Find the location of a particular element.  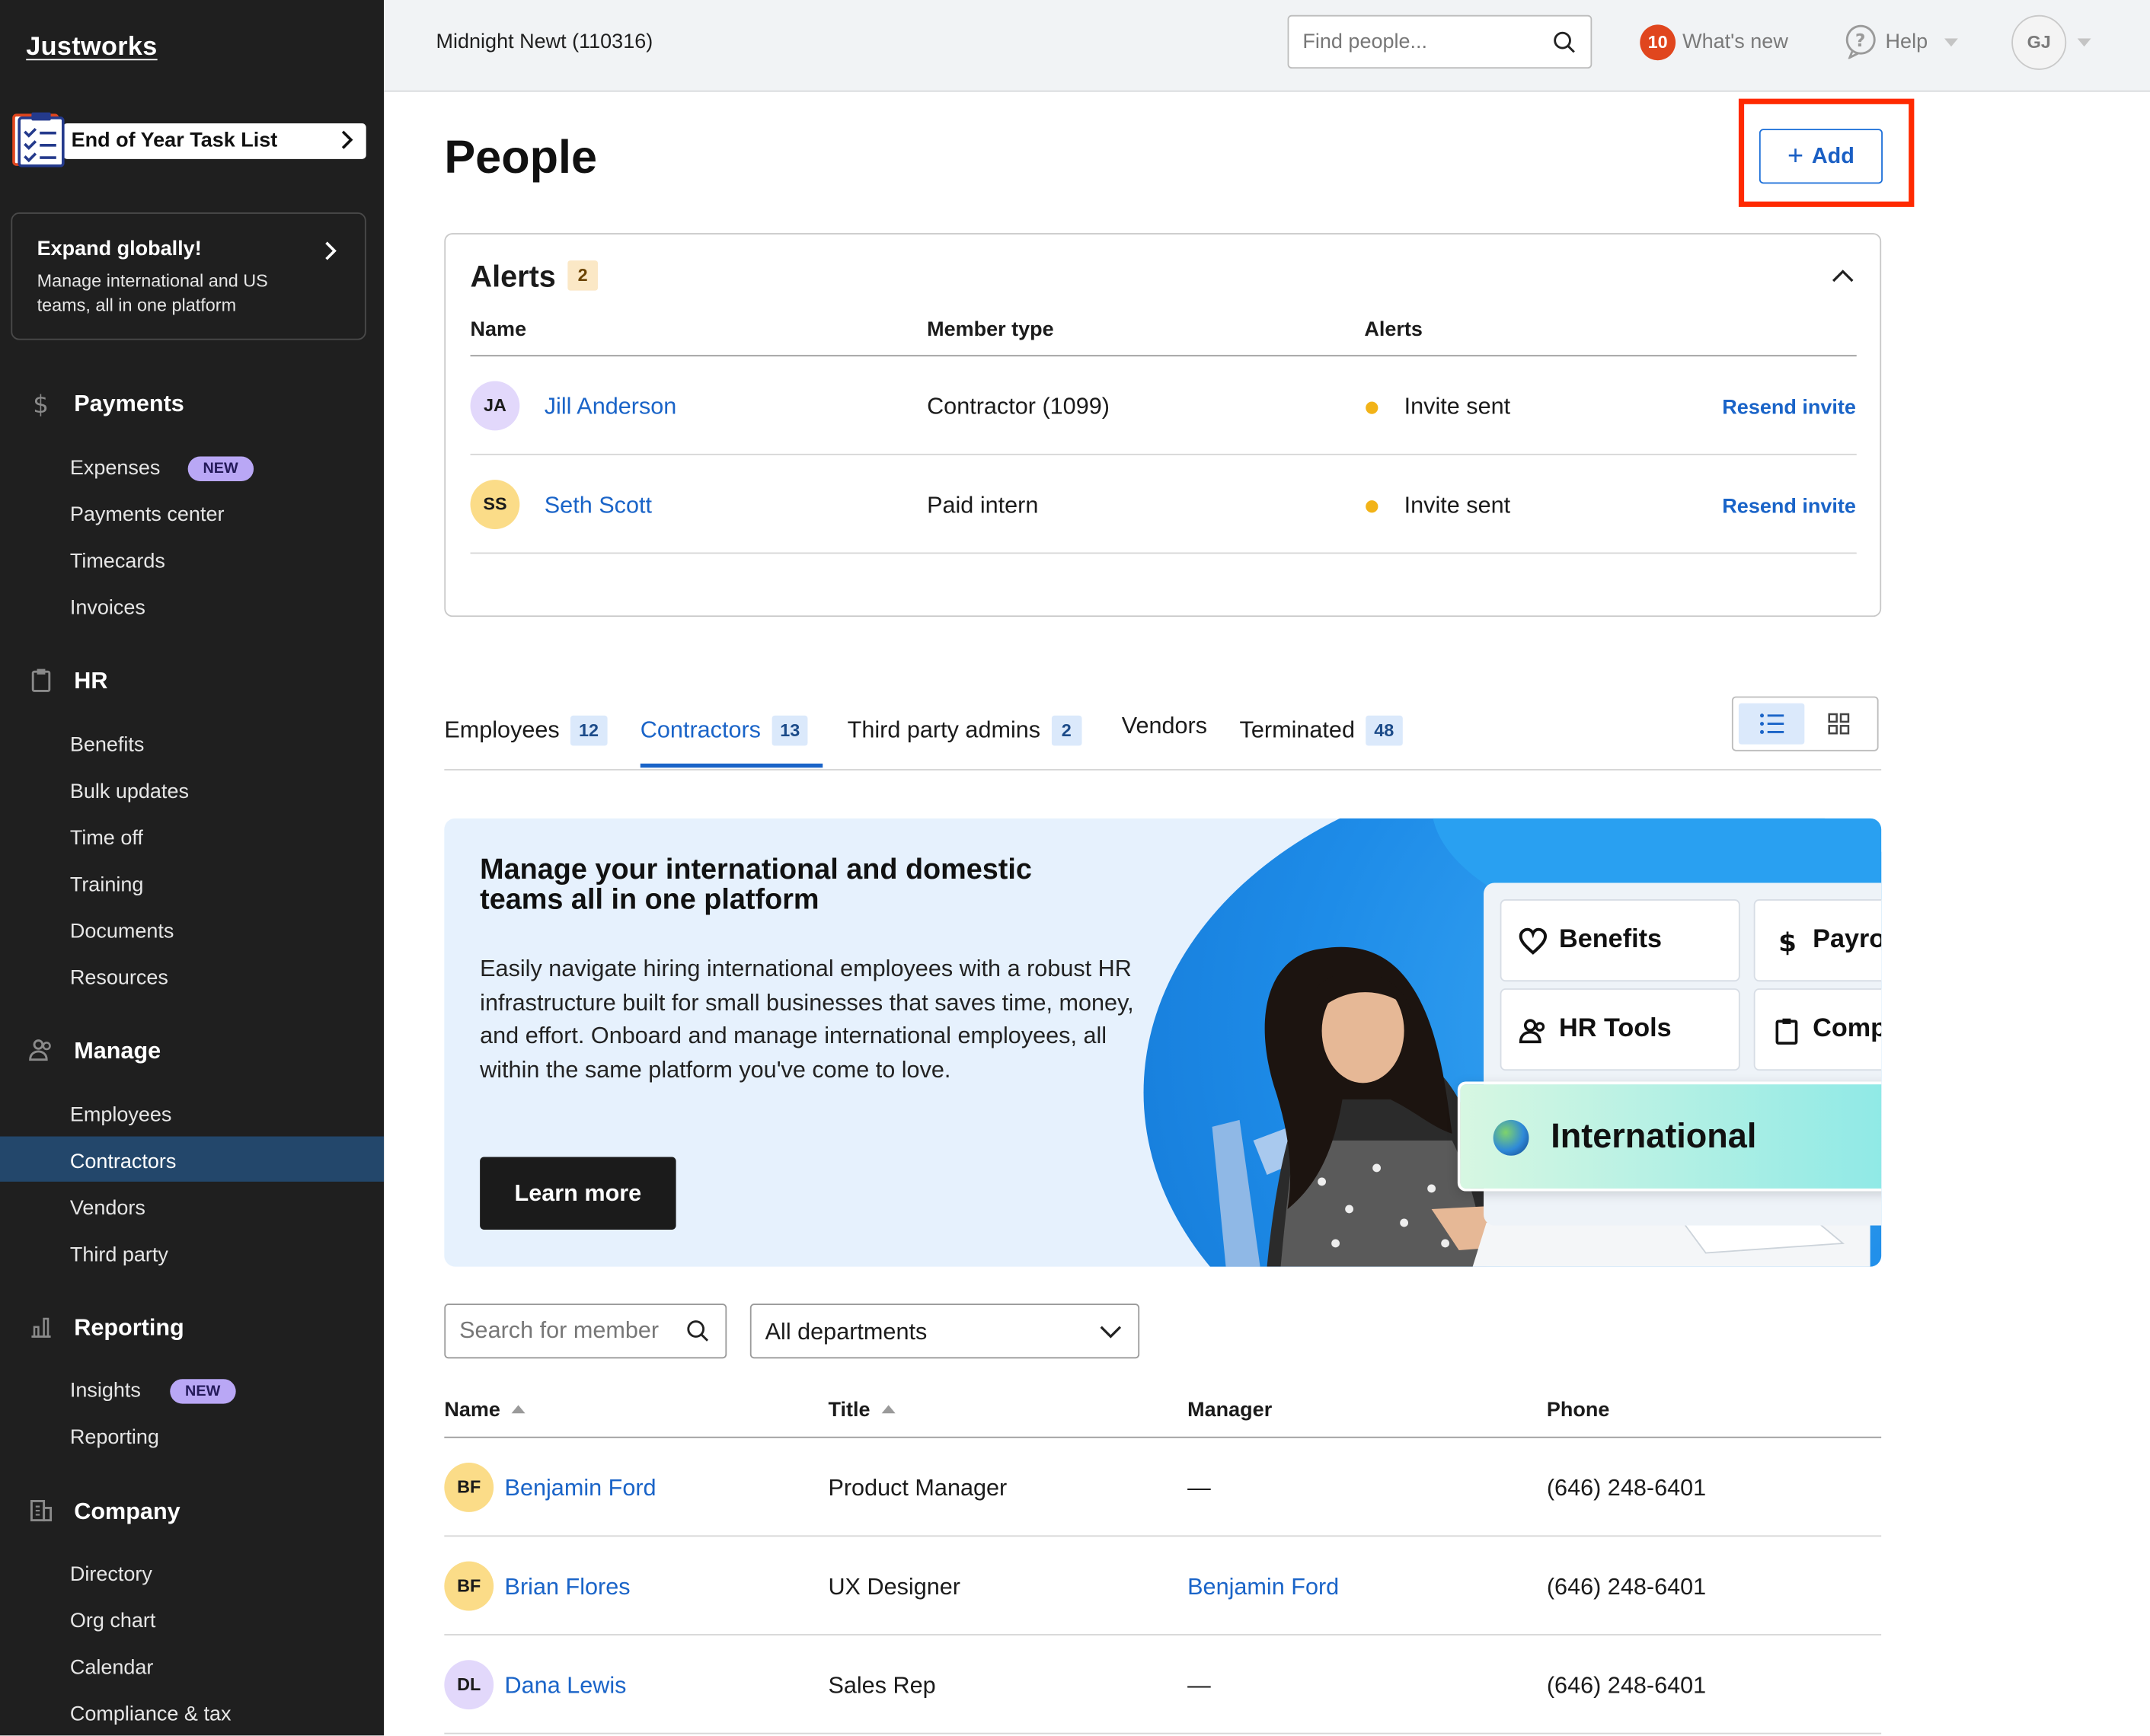

sidebar-item-vendors: Vendors is located at coordinates (107, 1209).